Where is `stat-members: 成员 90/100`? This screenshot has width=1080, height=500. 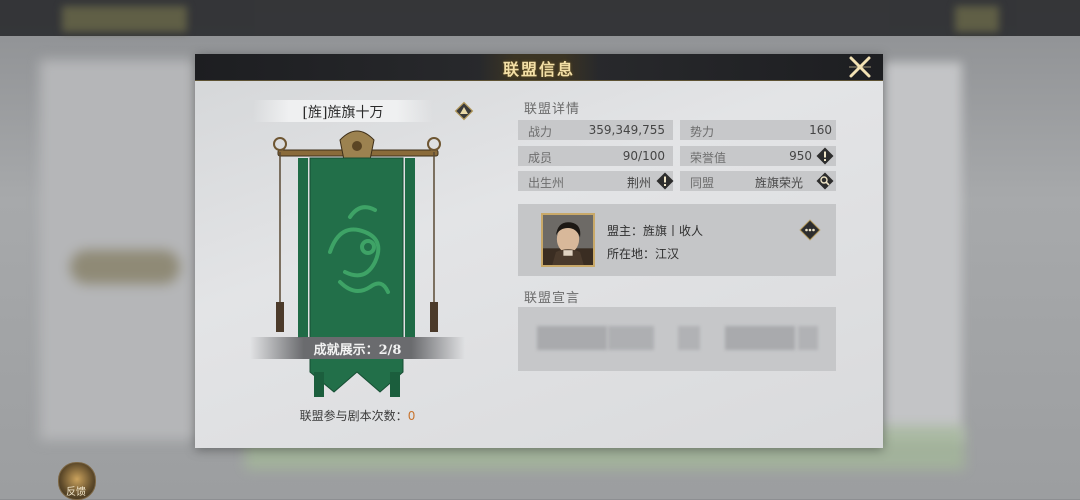
stat-members: 成员 90/100 is located at coordinates (595, 156).